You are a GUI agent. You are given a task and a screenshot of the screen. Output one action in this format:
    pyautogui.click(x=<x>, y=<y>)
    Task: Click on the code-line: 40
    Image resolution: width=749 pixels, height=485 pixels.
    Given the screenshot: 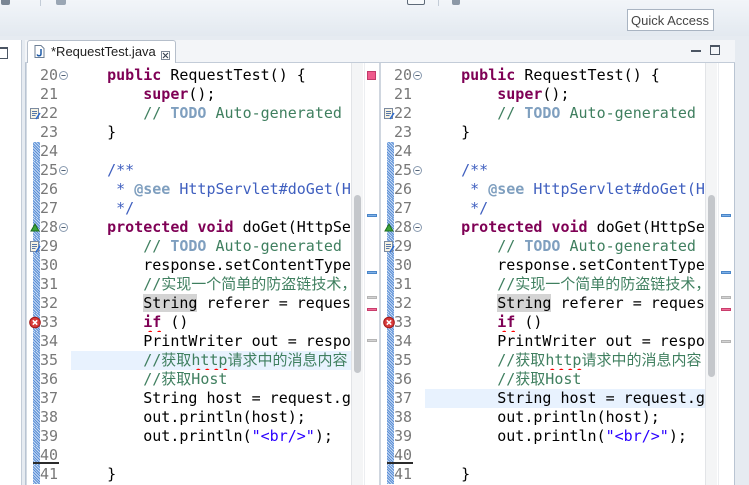 What is the action you would take?
    pyautogui.click(x=189, y=455)
    